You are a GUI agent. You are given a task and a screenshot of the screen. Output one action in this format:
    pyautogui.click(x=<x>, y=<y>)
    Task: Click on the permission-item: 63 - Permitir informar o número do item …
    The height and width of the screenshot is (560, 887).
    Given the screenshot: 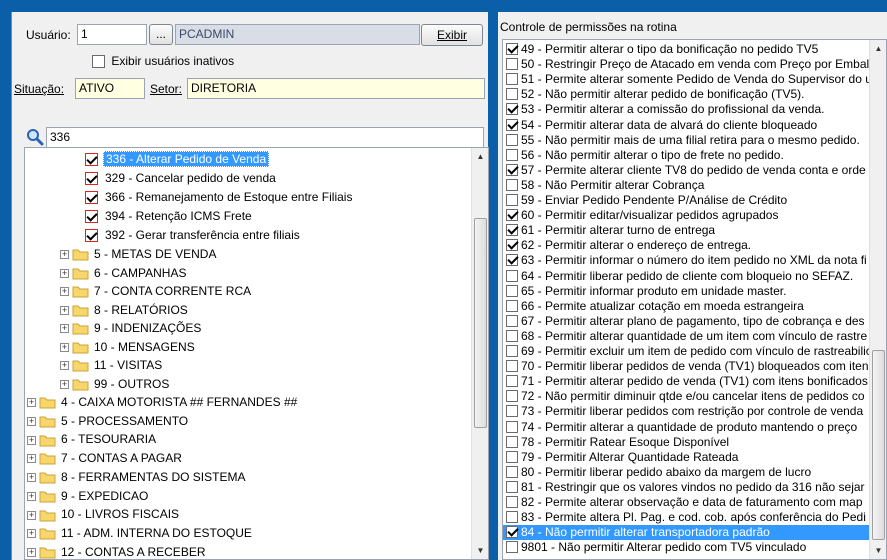 What is the action you would take?
    pyautogui.click(x=688, y=260)
    